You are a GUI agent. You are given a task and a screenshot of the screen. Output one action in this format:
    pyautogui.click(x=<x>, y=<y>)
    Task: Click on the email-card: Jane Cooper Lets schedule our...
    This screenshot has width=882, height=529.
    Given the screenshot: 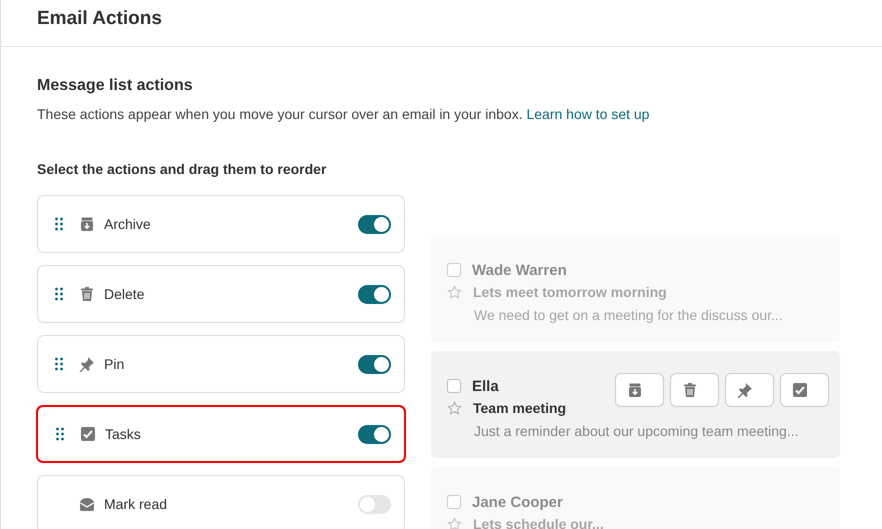 What is the action you would take?
    pyautogui.click(x=635, y=498)
    